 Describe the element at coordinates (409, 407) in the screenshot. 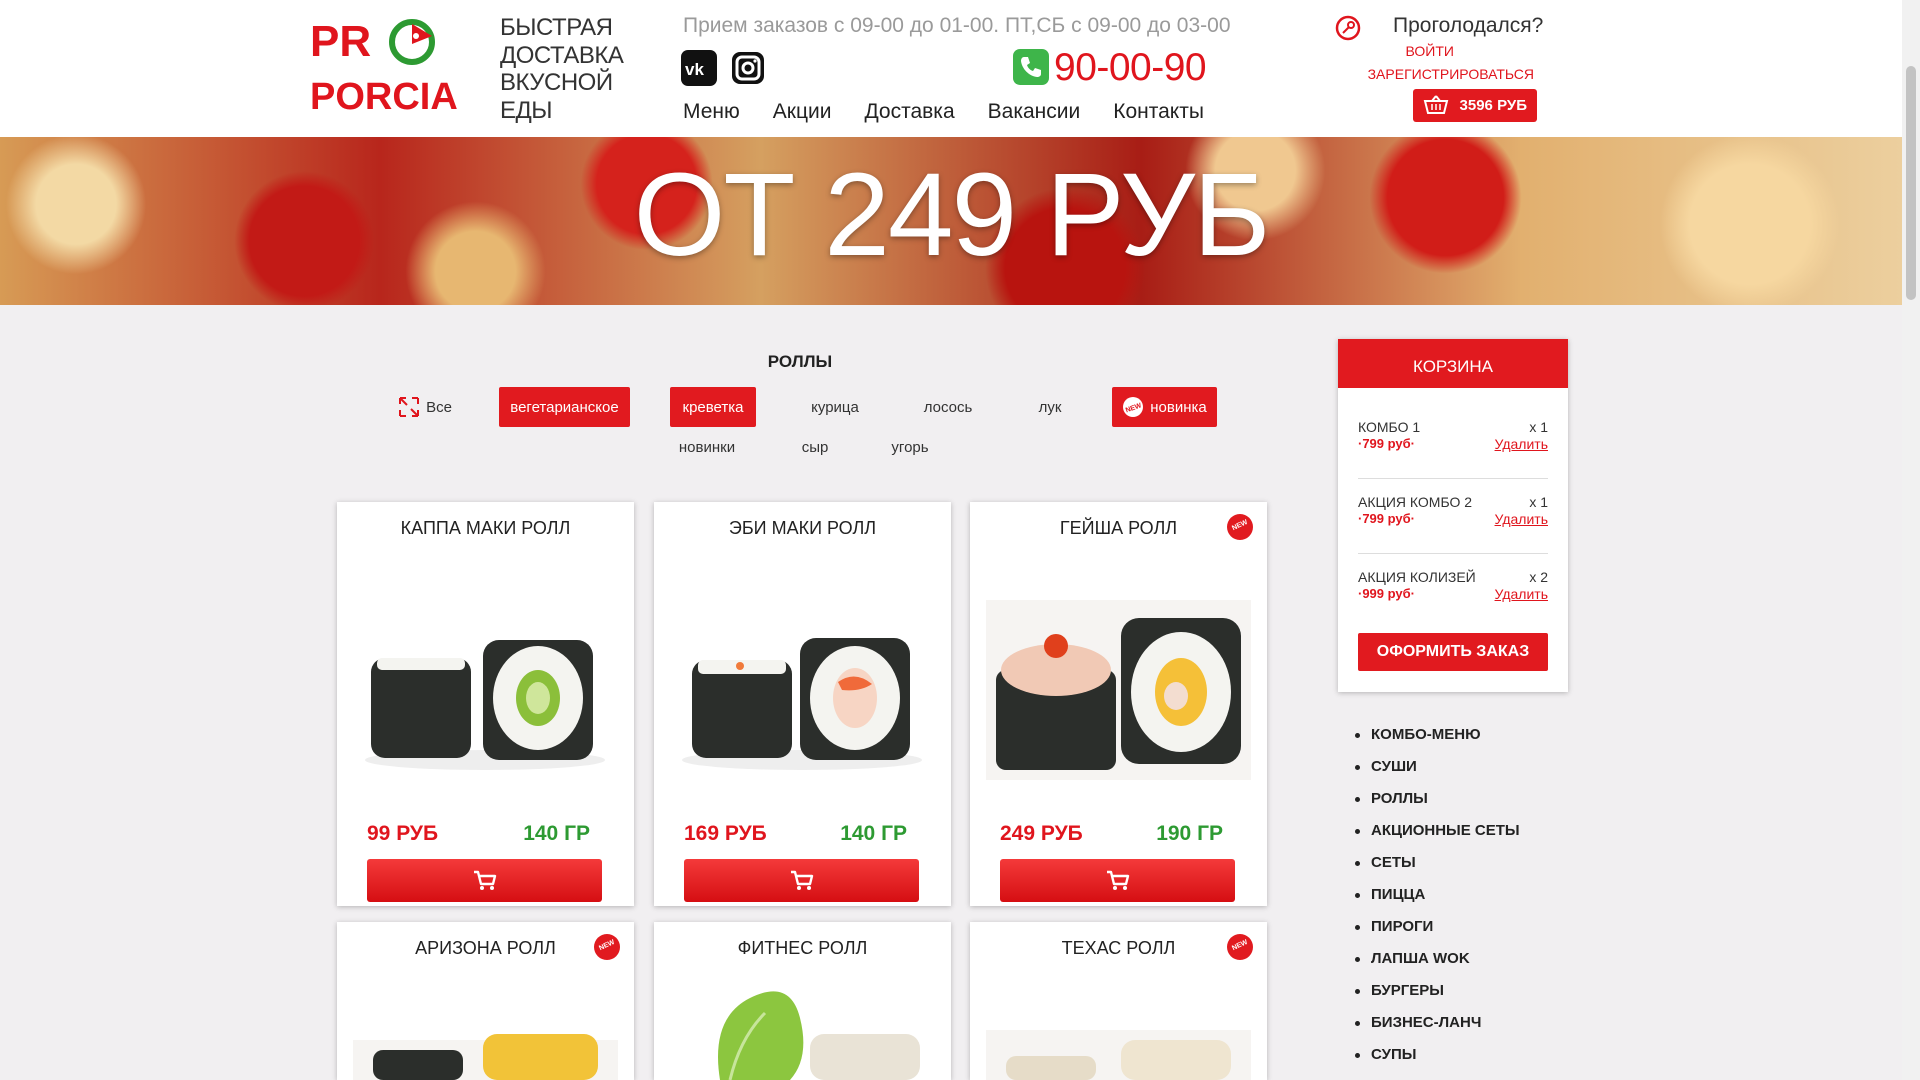

I see `expand-icon` at that location.